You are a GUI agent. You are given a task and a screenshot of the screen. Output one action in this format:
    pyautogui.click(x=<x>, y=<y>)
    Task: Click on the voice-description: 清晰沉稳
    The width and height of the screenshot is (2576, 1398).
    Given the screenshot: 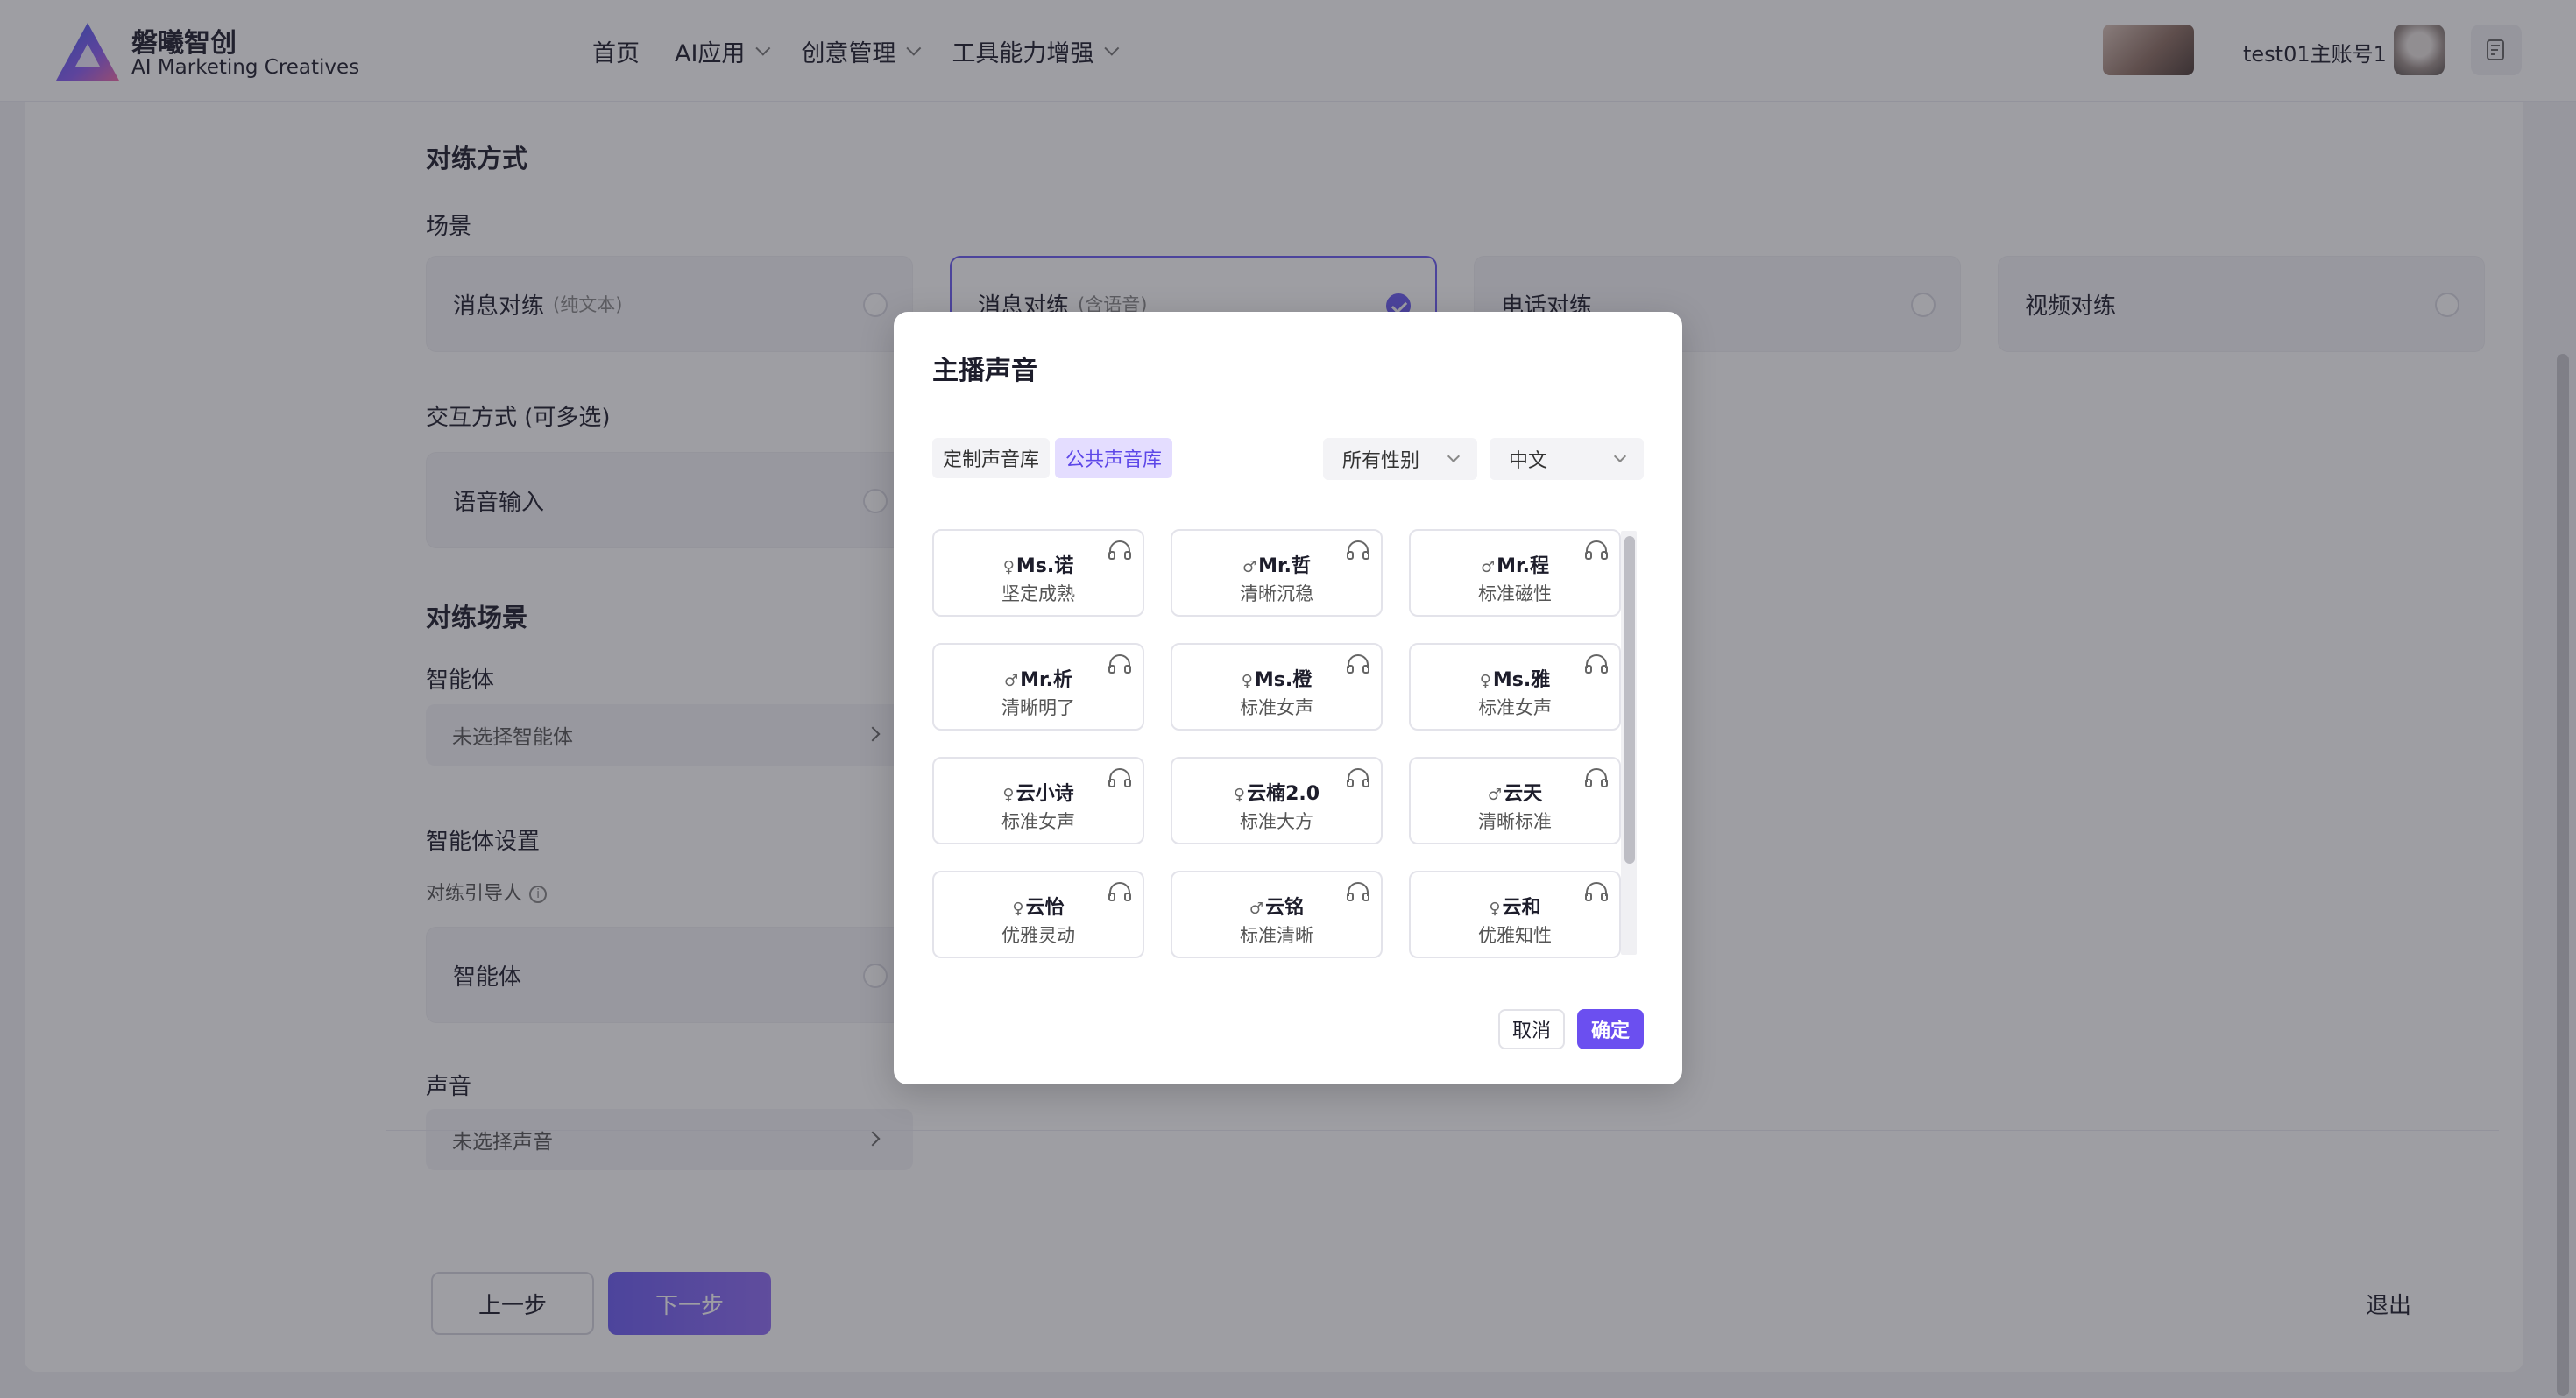 What is the action you would take?
    pyautogui.click(x=1276, y=593)
    